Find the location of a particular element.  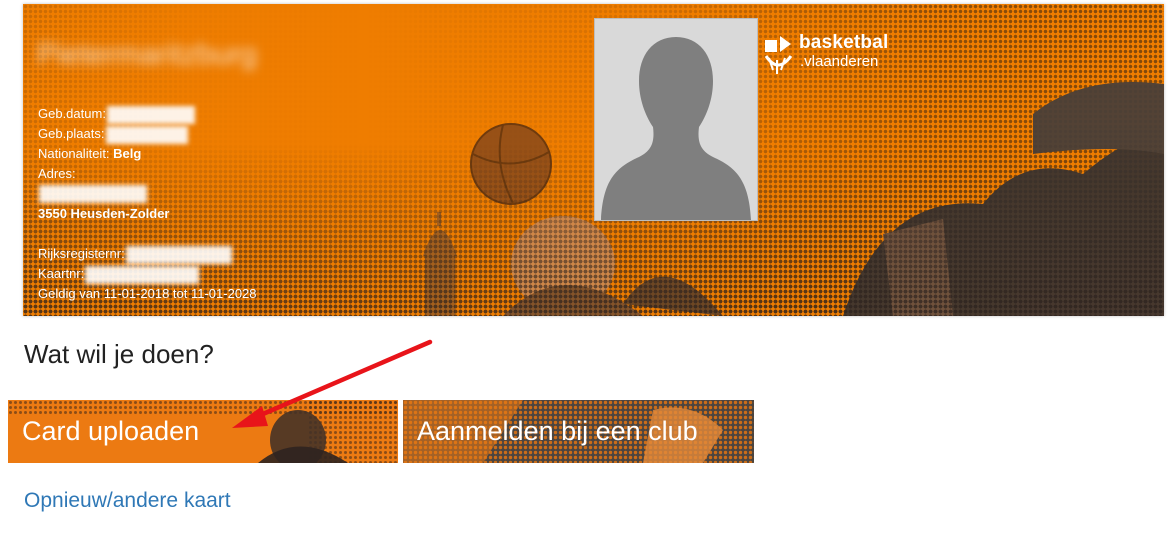

address-row: Adres: is located at coordinates (57, 174).